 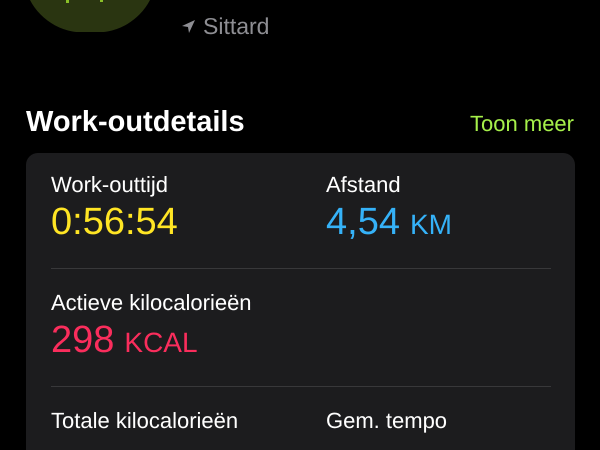 What do you see at coordinates (522, 124) in the screenshot?
I see `show-more-link: Toon meer` at bounding box center [522, 124].